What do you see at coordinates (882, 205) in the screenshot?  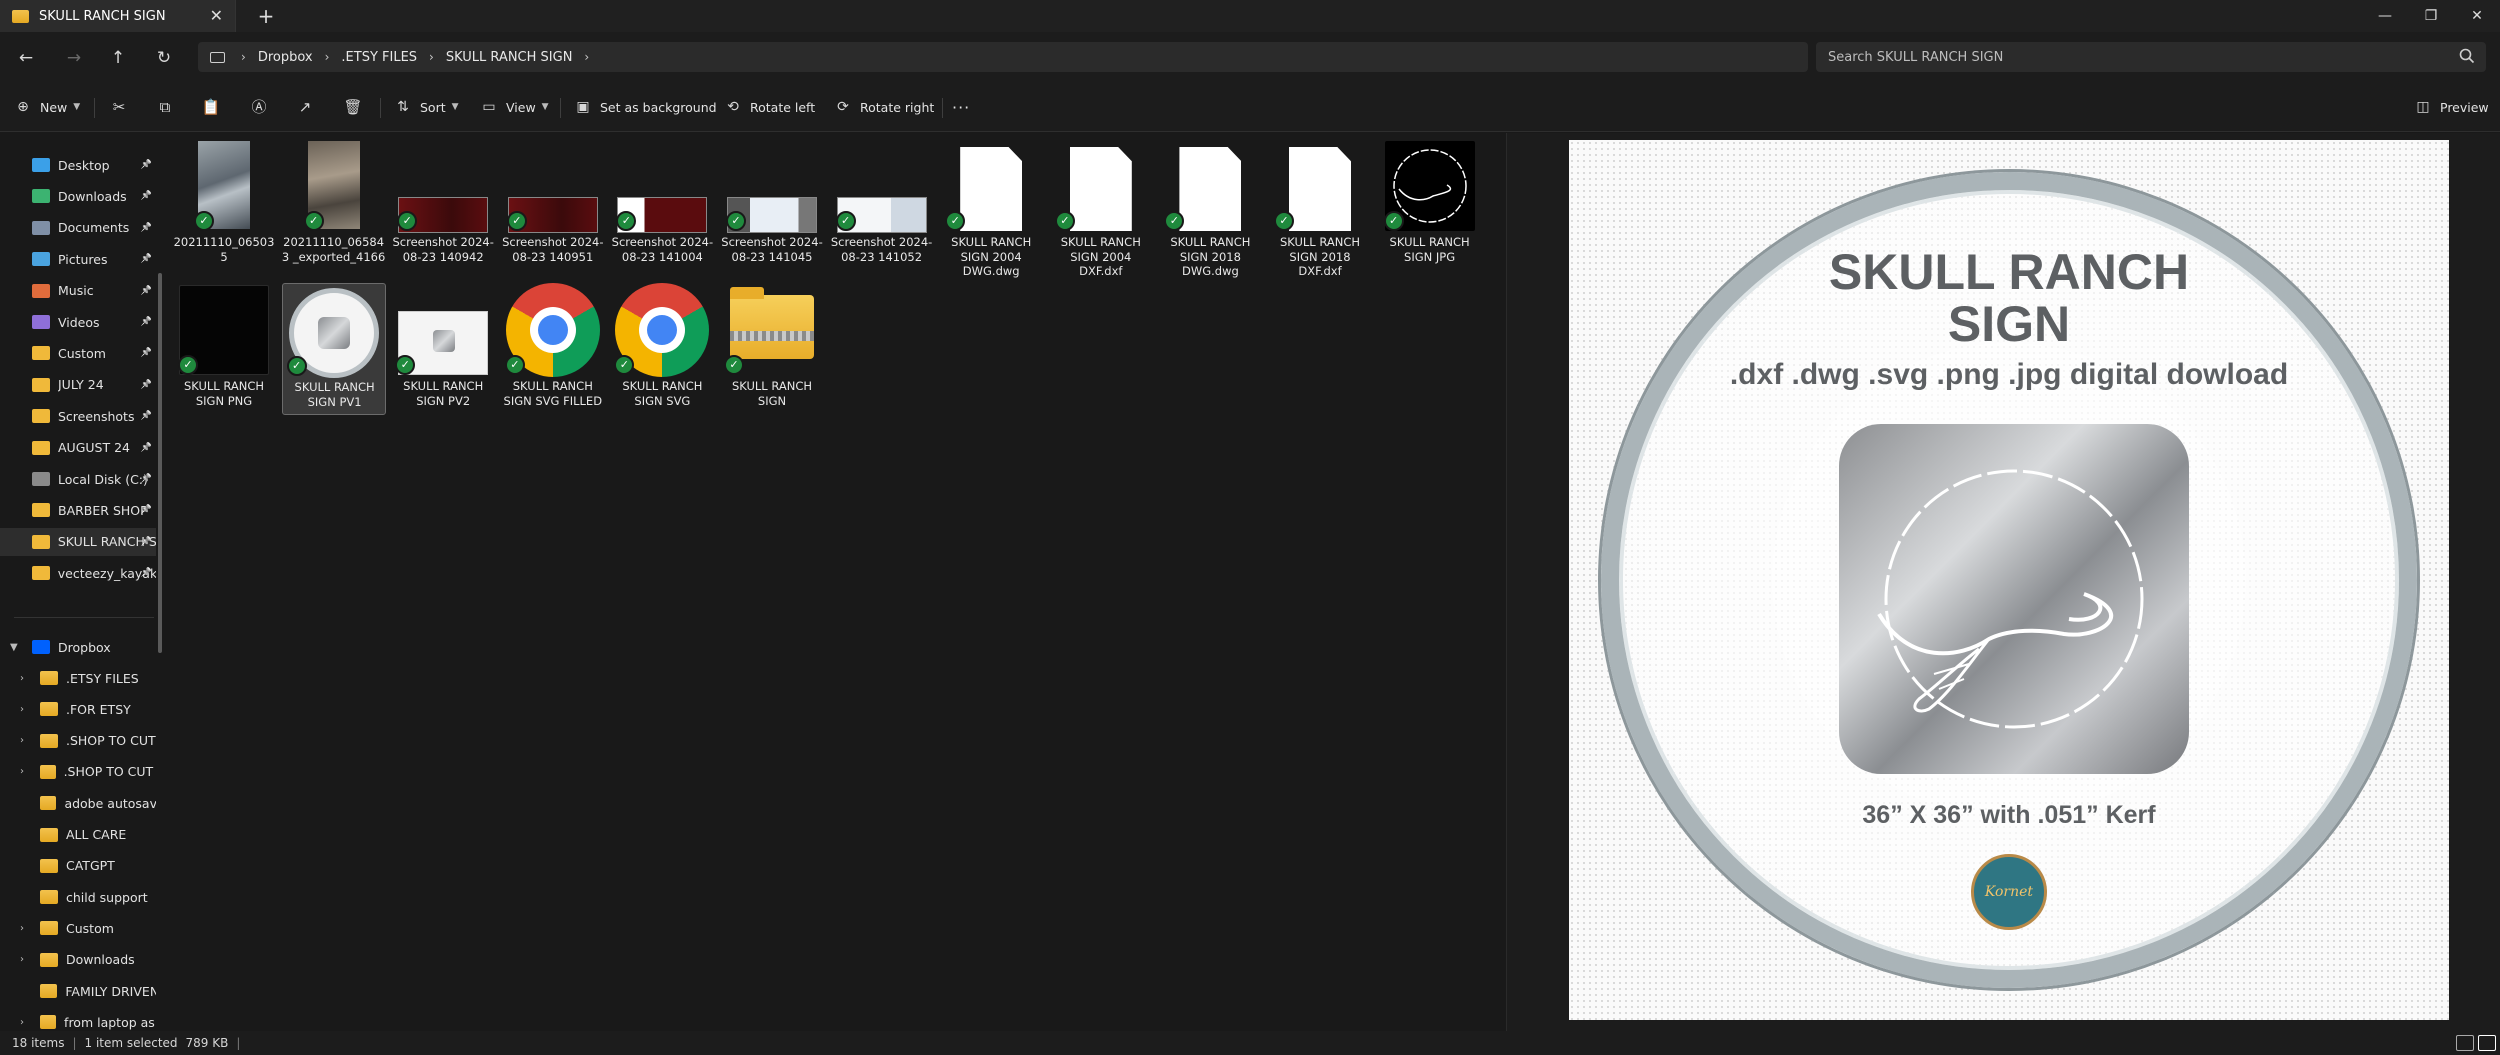 I see `file-item: ✓ Screenshot 2024-08-23 141052` at bounding box center [882, 205].